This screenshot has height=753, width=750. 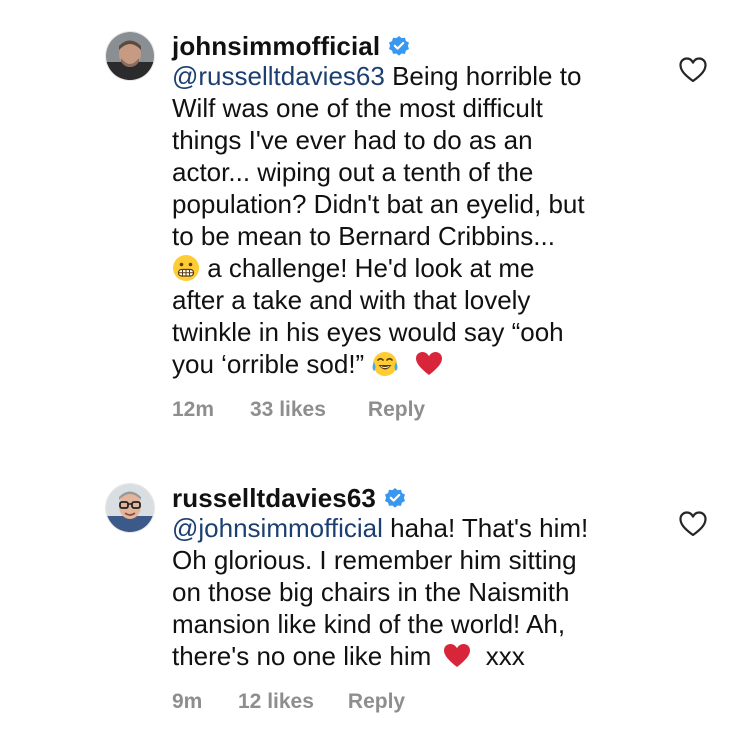 I want to click on comment-likes-count: 33 likes, so click(x=288, y=410).